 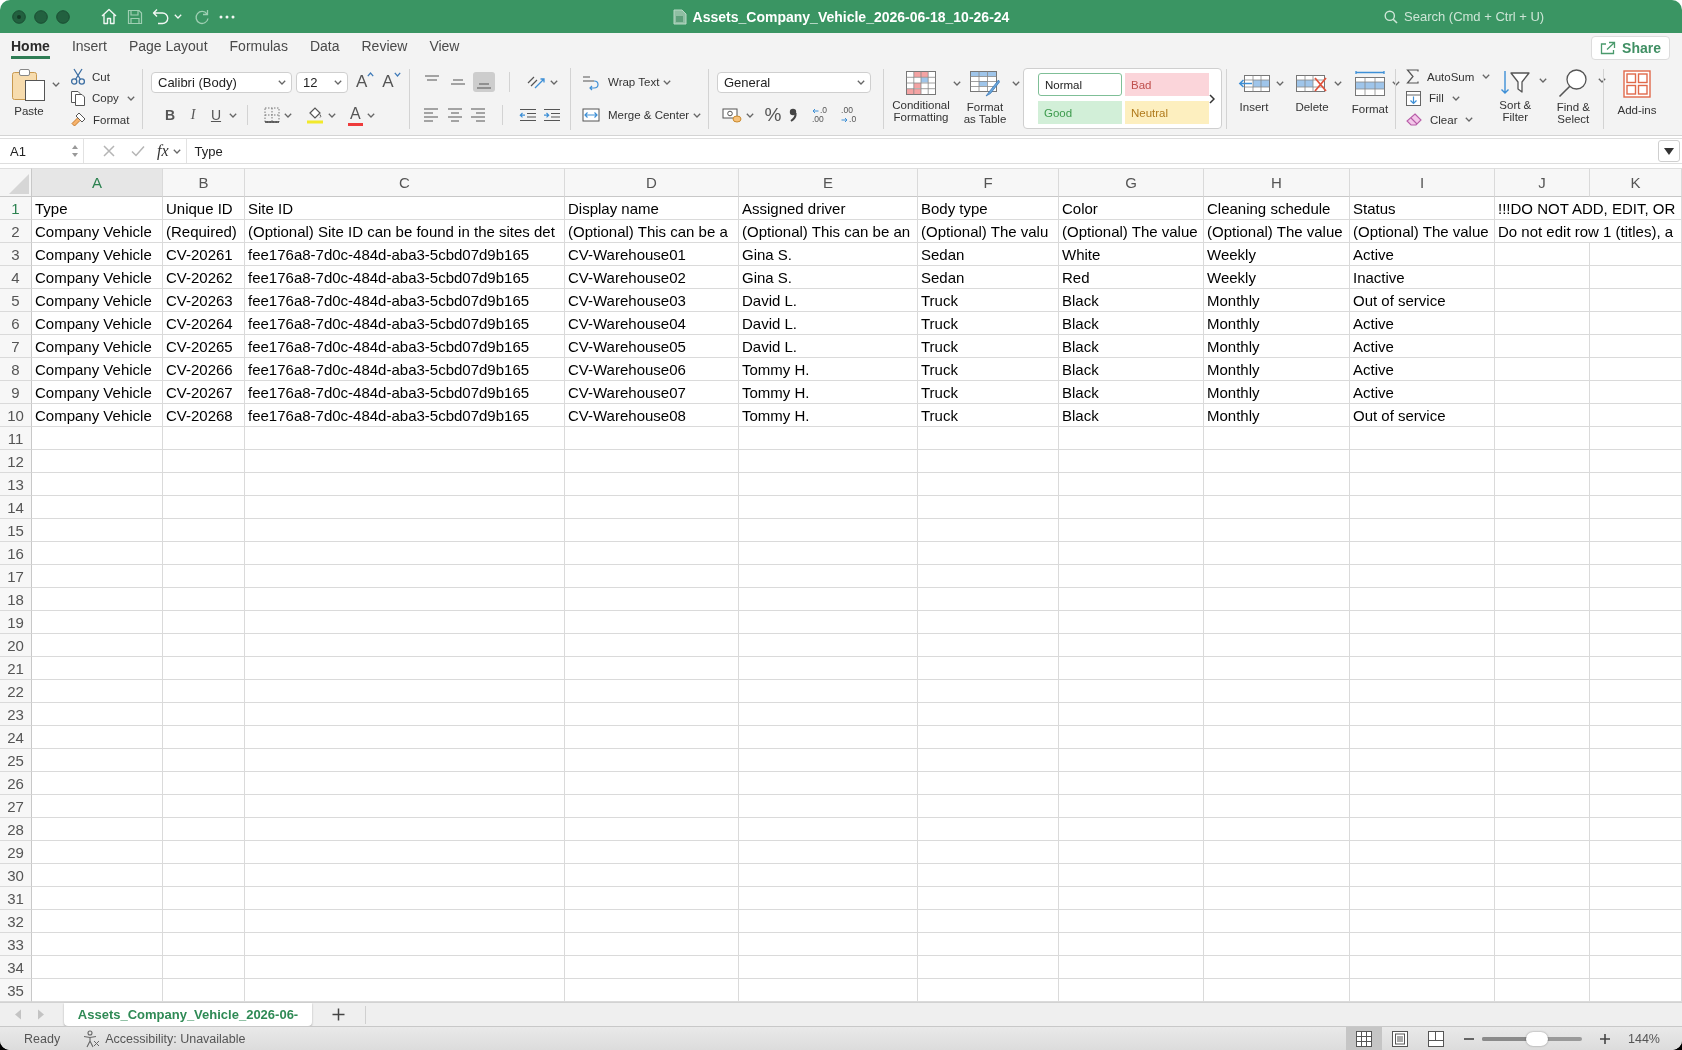 I want to click on sheet-tab: Assets_Company_Vehicle_2026-06-, so click(x=188, y=1014).